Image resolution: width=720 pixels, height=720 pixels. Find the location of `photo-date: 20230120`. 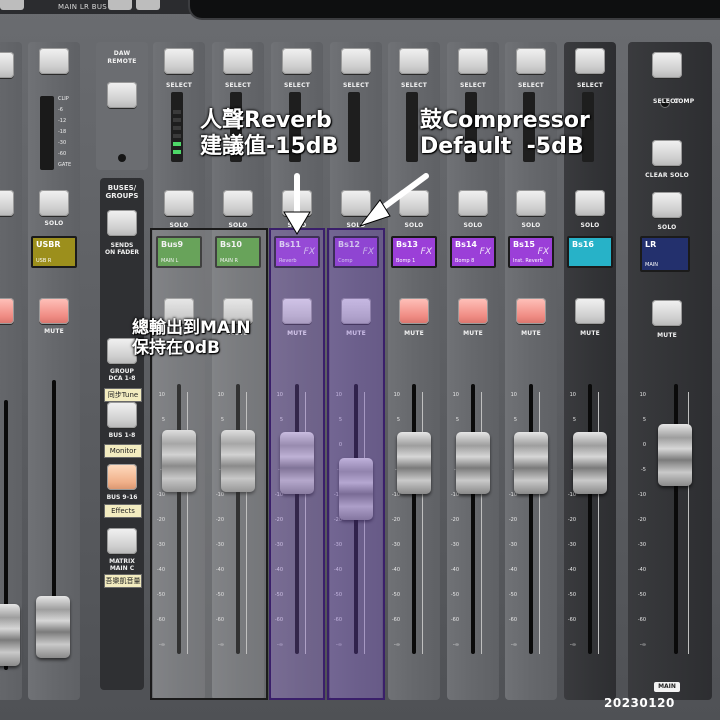

photo-date: 20230120 is located at coordinates (639, 703).